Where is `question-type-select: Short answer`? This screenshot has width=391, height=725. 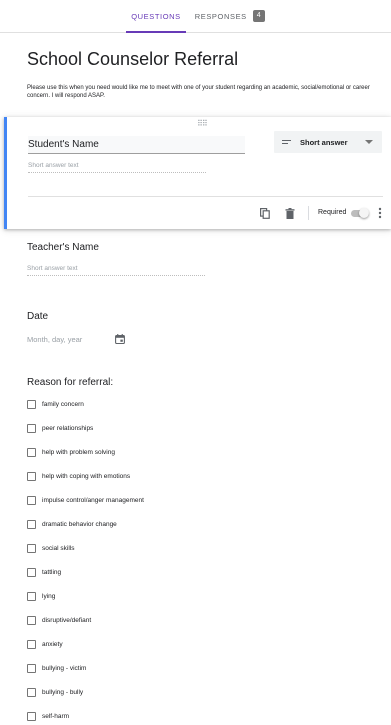 question-type-select: Short answer is located at coordinates (328, 142).